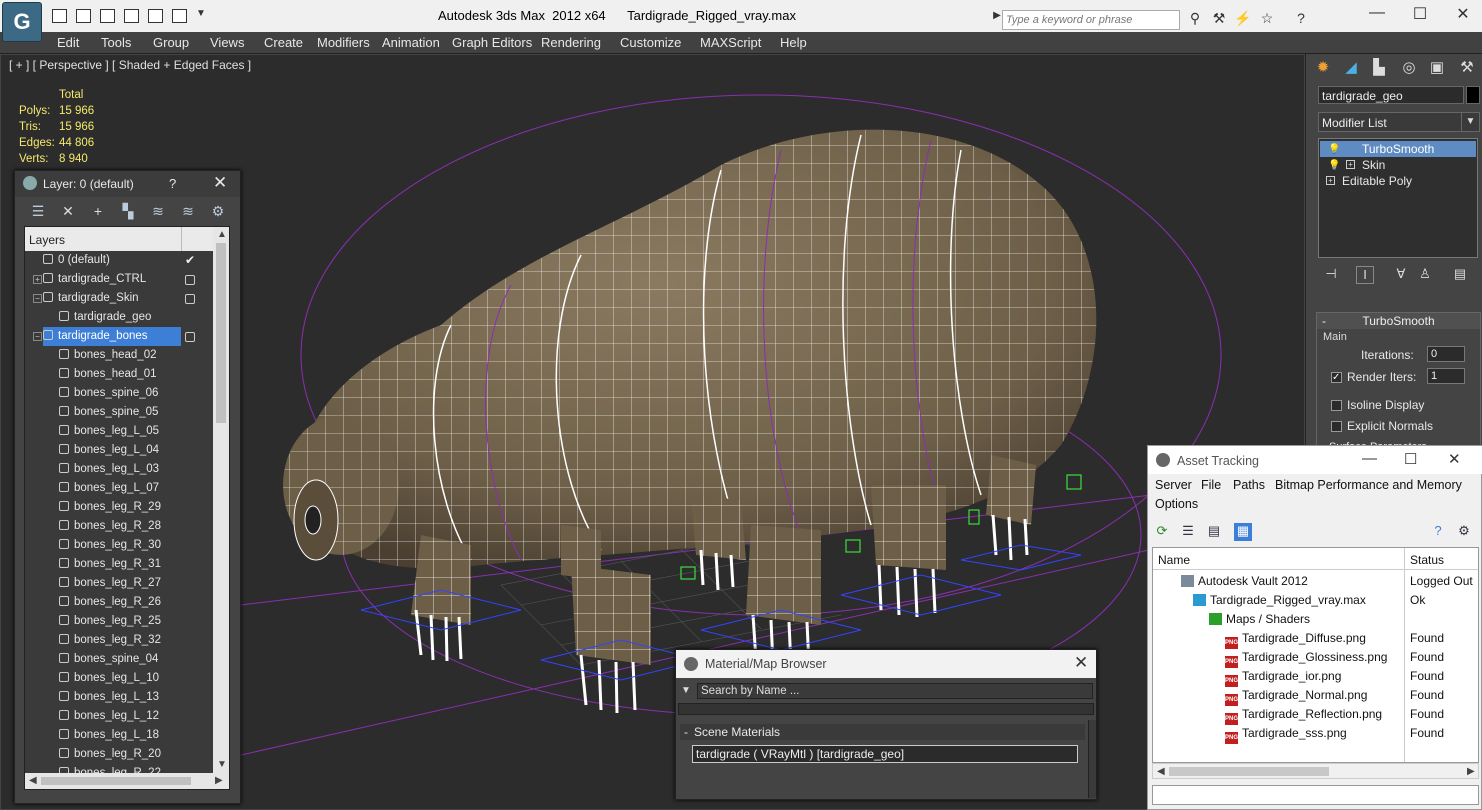 This screenshot has height=810, width=1482. Describe the element at coordinates (68, 212) in the screenshot. I see `delete-layer-icon: ✕` at that location.